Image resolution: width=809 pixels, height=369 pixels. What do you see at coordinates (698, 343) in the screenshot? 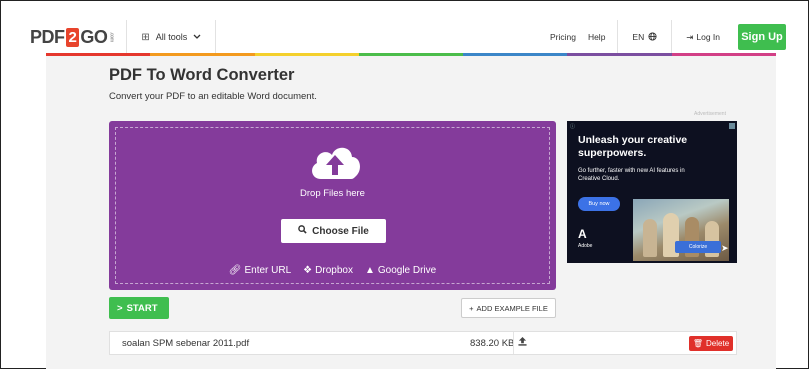
I see `trash-icon: 🗑︎` at bounding box center [698, 343].